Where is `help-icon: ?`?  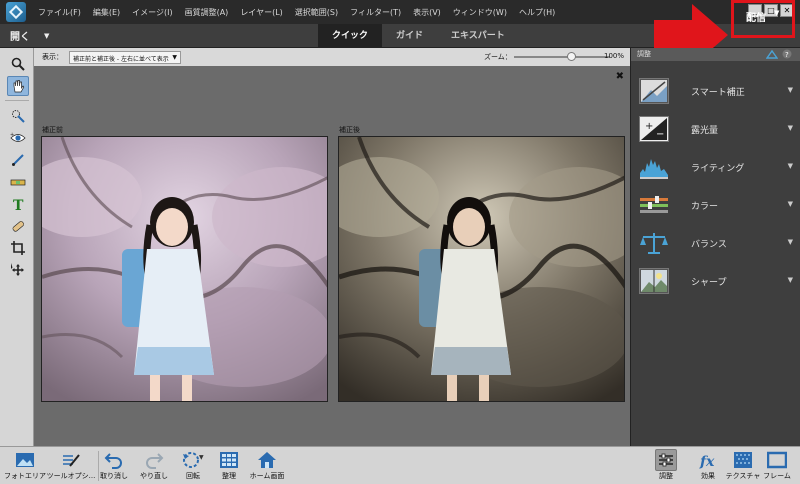 help-icon: ? is located at coordinates (787, 54).